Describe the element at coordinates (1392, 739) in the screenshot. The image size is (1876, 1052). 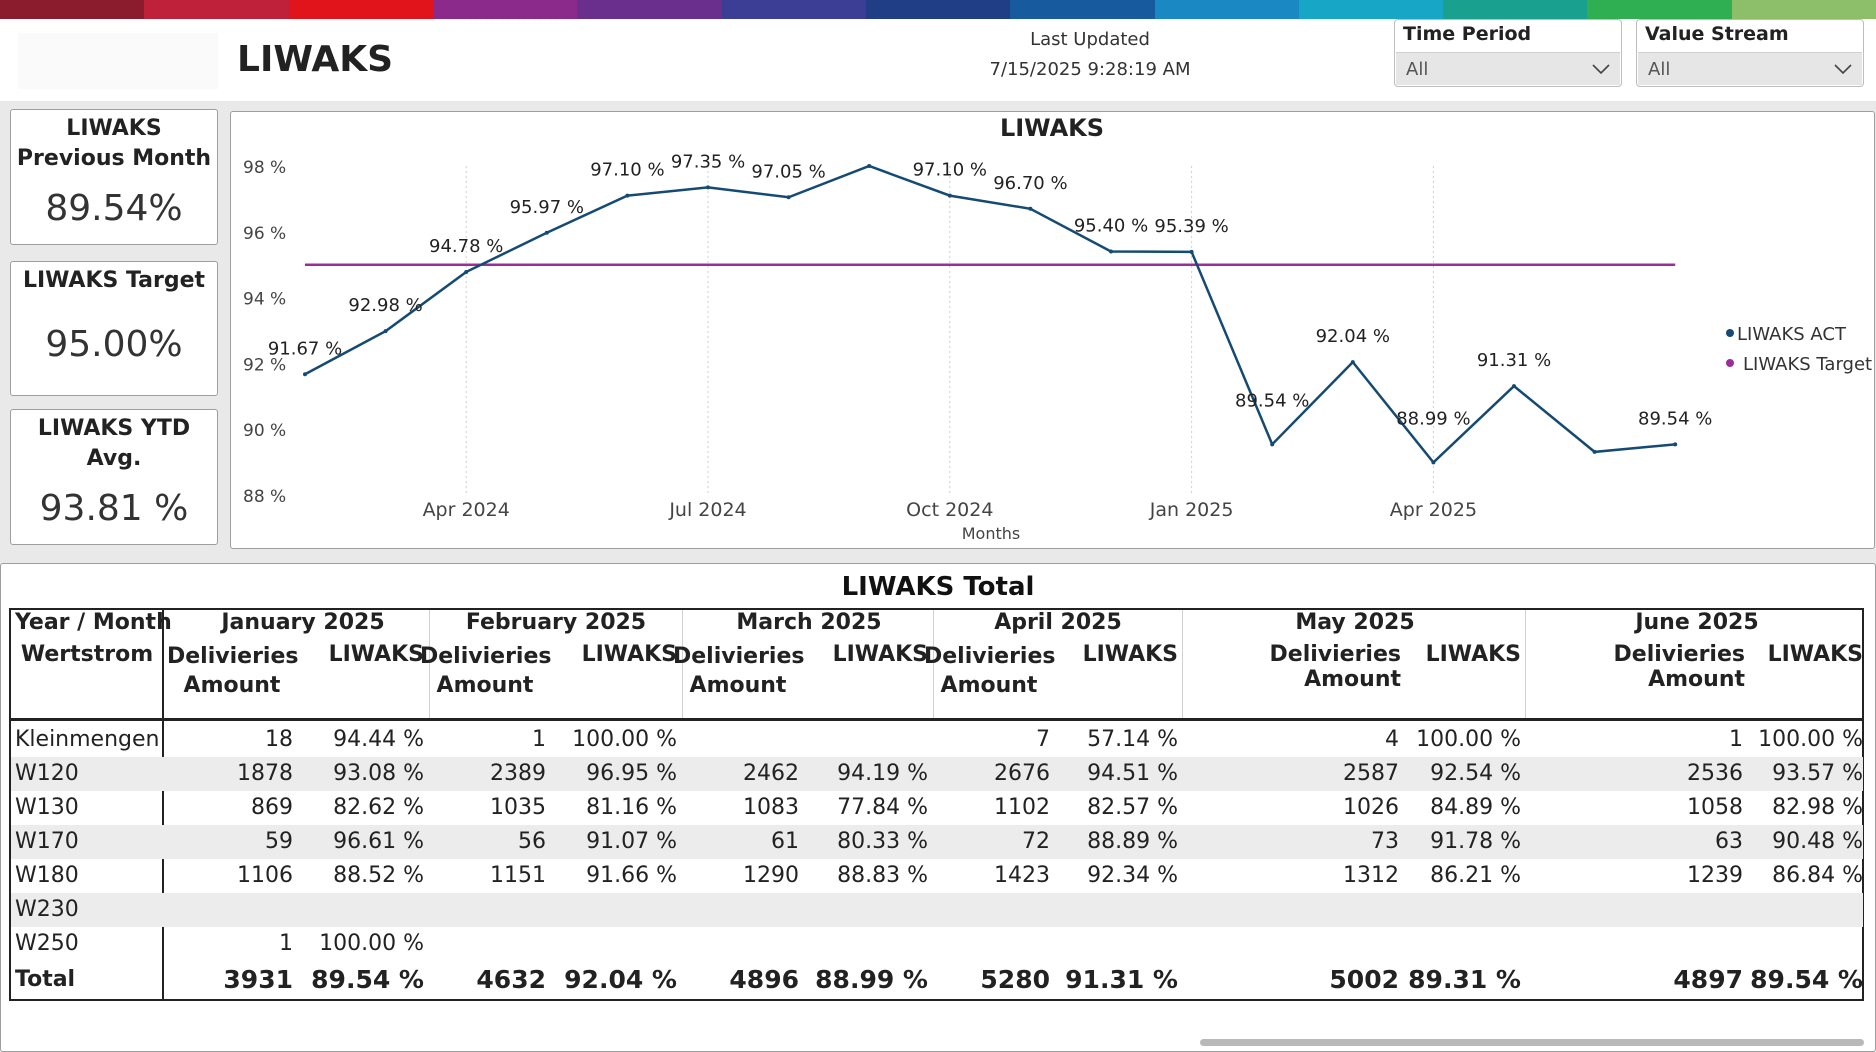
I see `cell-delivieries-amount: 4` at that location.